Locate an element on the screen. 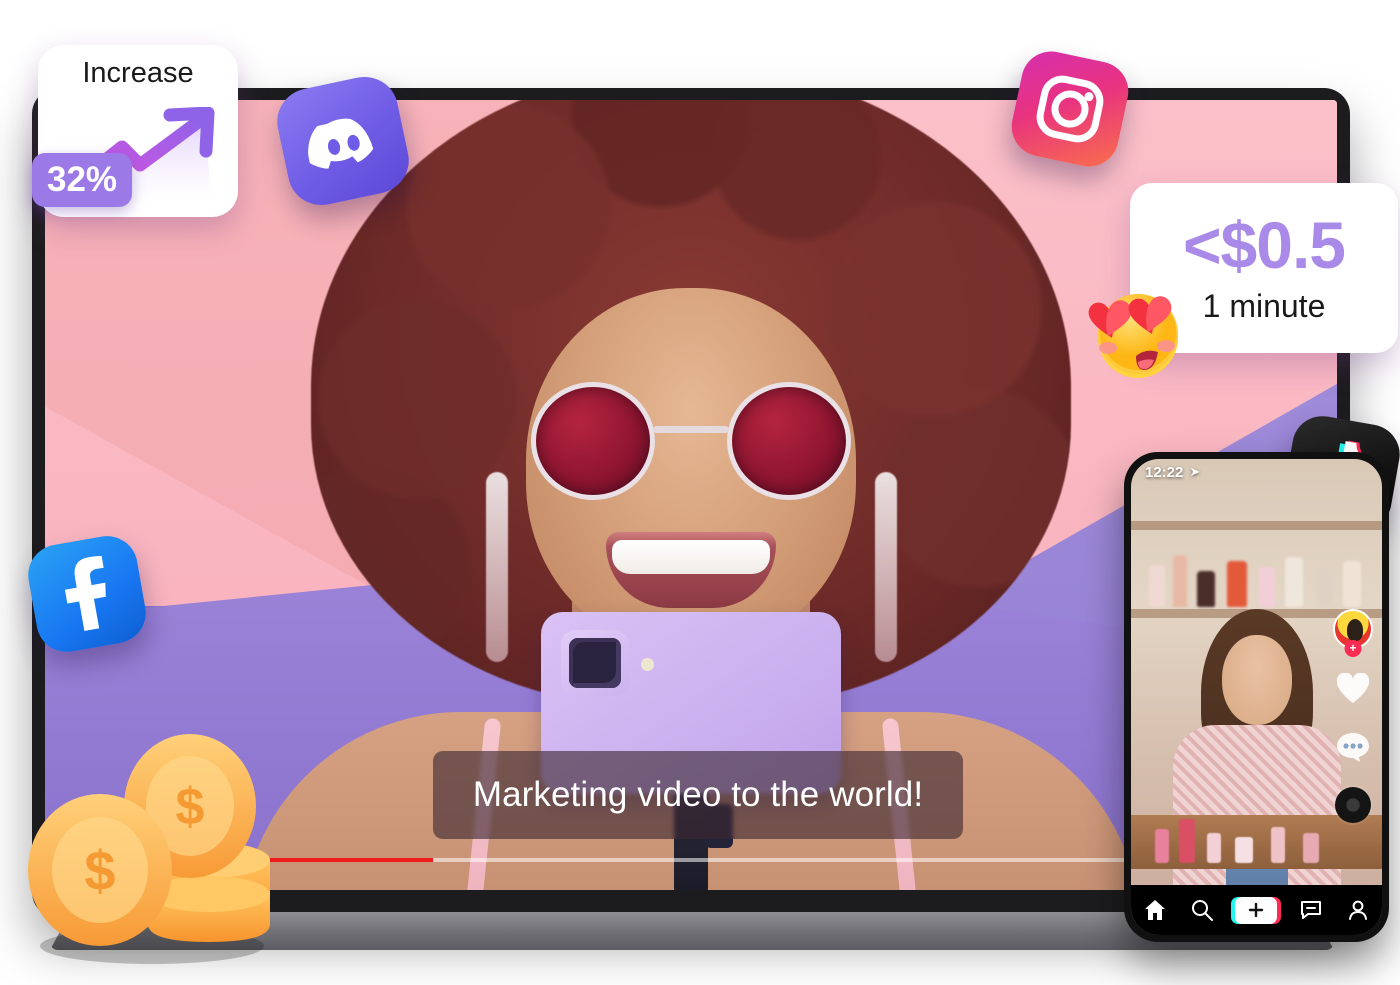 The height and width of the screenshot is (985, 1400). tiktok-side-actions: + is located at coordinates (1353, 716).